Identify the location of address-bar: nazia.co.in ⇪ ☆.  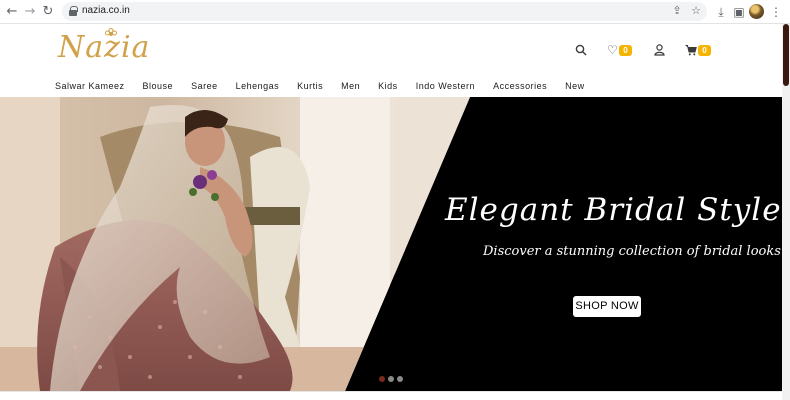
(384, 11).